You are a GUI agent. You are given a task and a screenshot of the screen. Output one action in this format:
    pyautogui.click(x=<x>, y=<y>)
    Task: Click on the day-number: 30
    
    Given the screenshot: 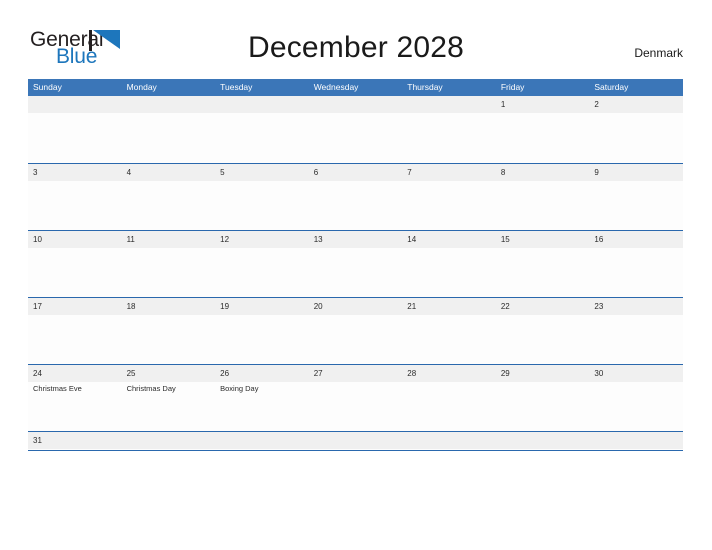 What is the action you would take?
    pyautogui.click(x=599, y=373)
    